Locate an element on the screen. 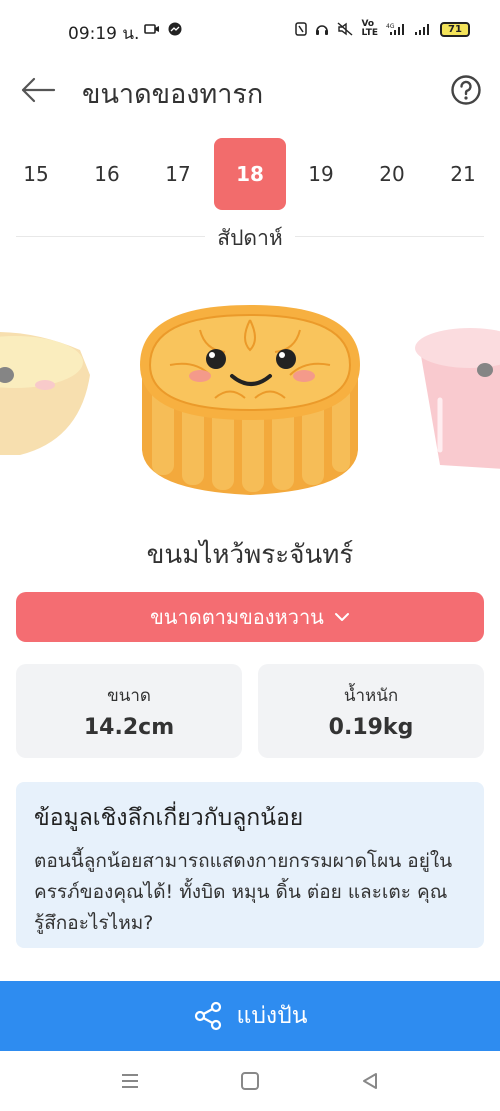 The height and width of the screenshot is (1111, 500). signal-4g-icon: 4G is located at coordinates (395, 29).